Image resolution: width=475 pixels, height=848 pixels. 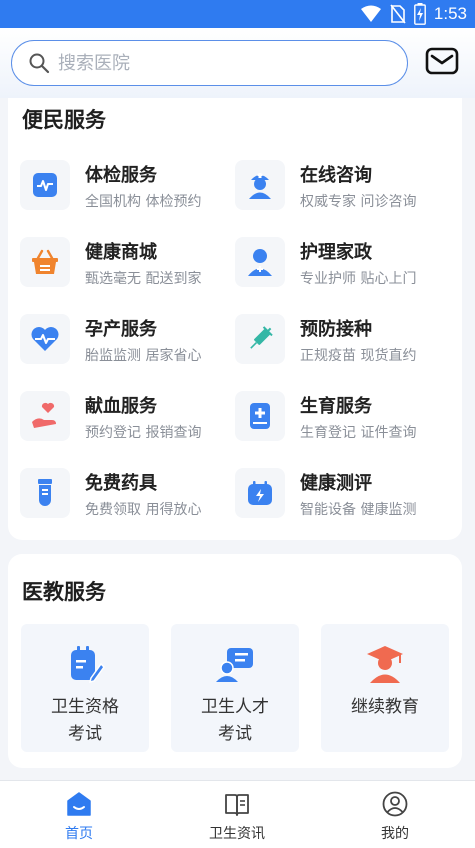 I want to click on service-title: 在线咨询, so click(x=336, y=175).